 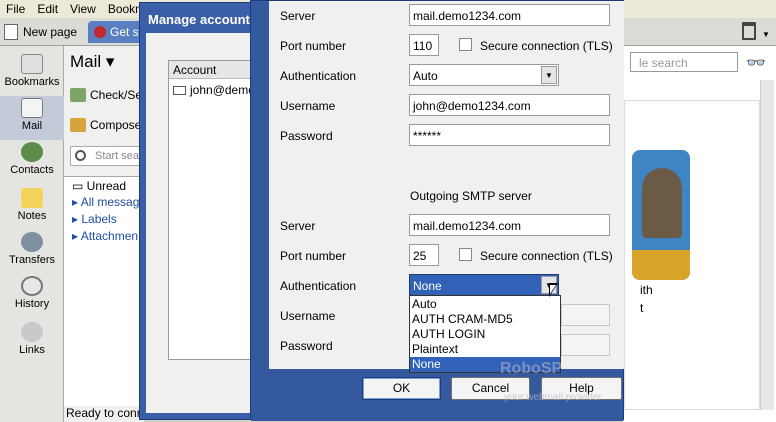 I want to click on history-icon, so click(x=32, y=286).